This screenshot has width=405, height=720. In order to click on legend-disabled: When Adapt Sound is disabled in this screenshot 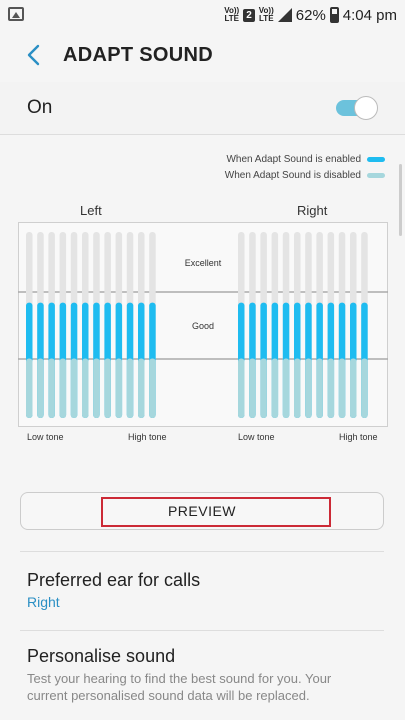, I will do `click(305, 175)`.